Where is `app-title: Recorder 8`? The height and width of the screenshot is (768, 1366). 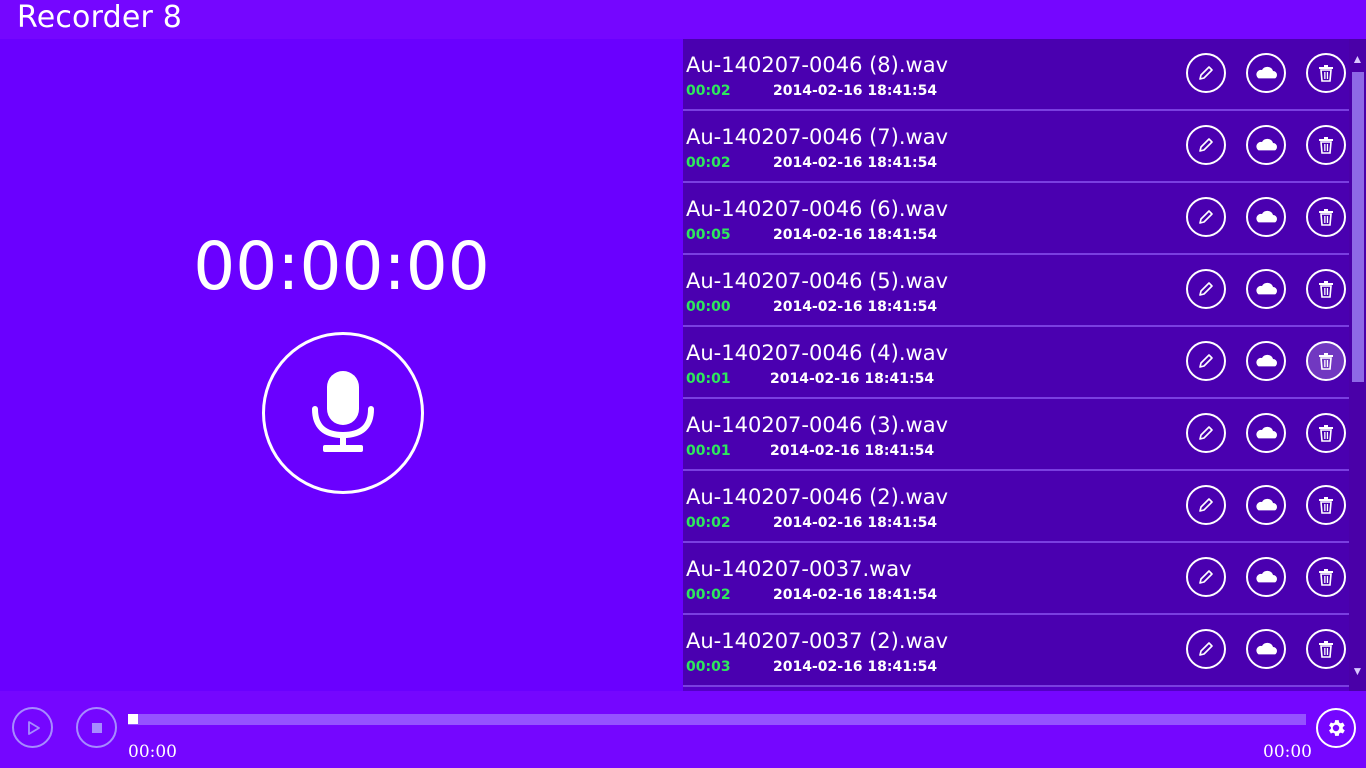
app-title: Recorder 8 is located at coordinates (100, 17).